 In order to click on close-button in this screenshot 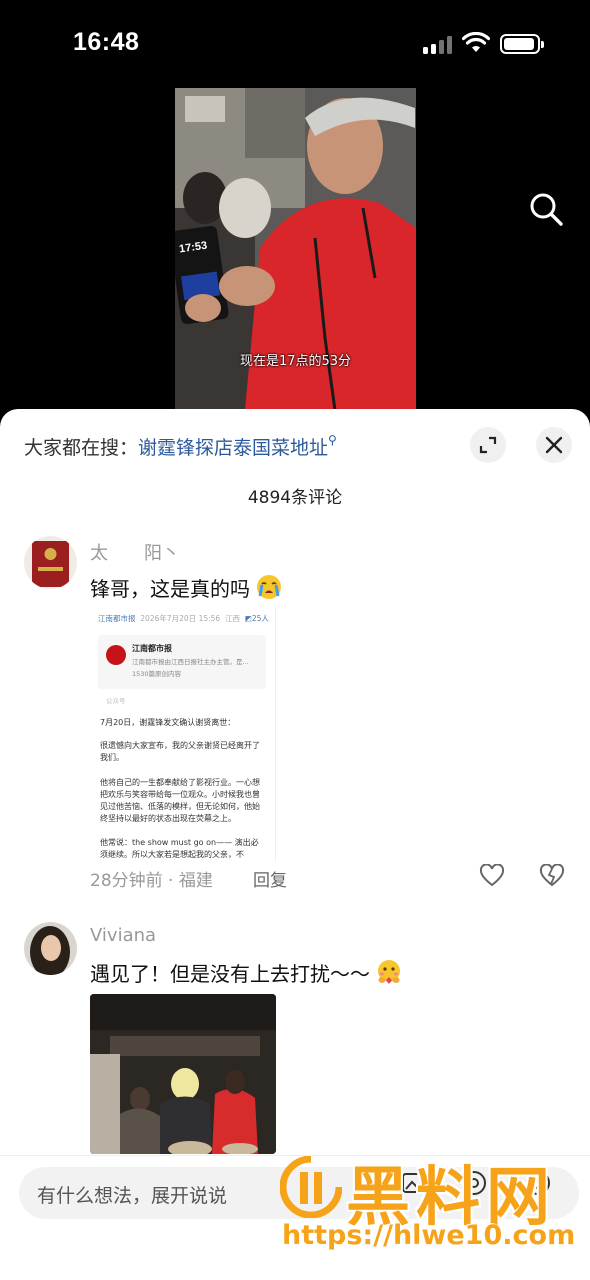, I will do `click(554, 445)`.